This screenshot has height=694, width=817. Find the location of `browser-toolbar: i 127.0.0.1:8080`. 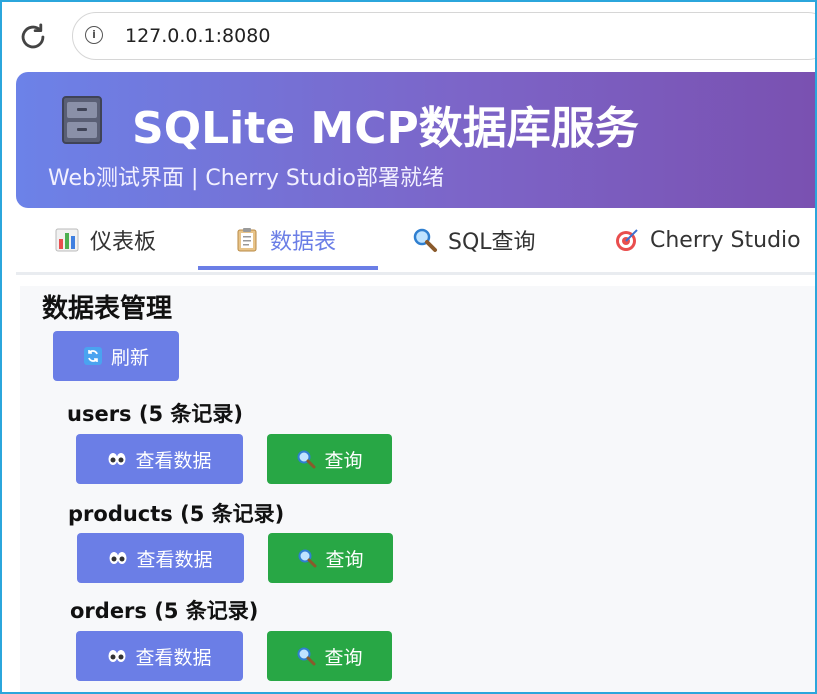

browser-toolbar: i 127.0.0.1:8080 is located at coordinates (408, 35).